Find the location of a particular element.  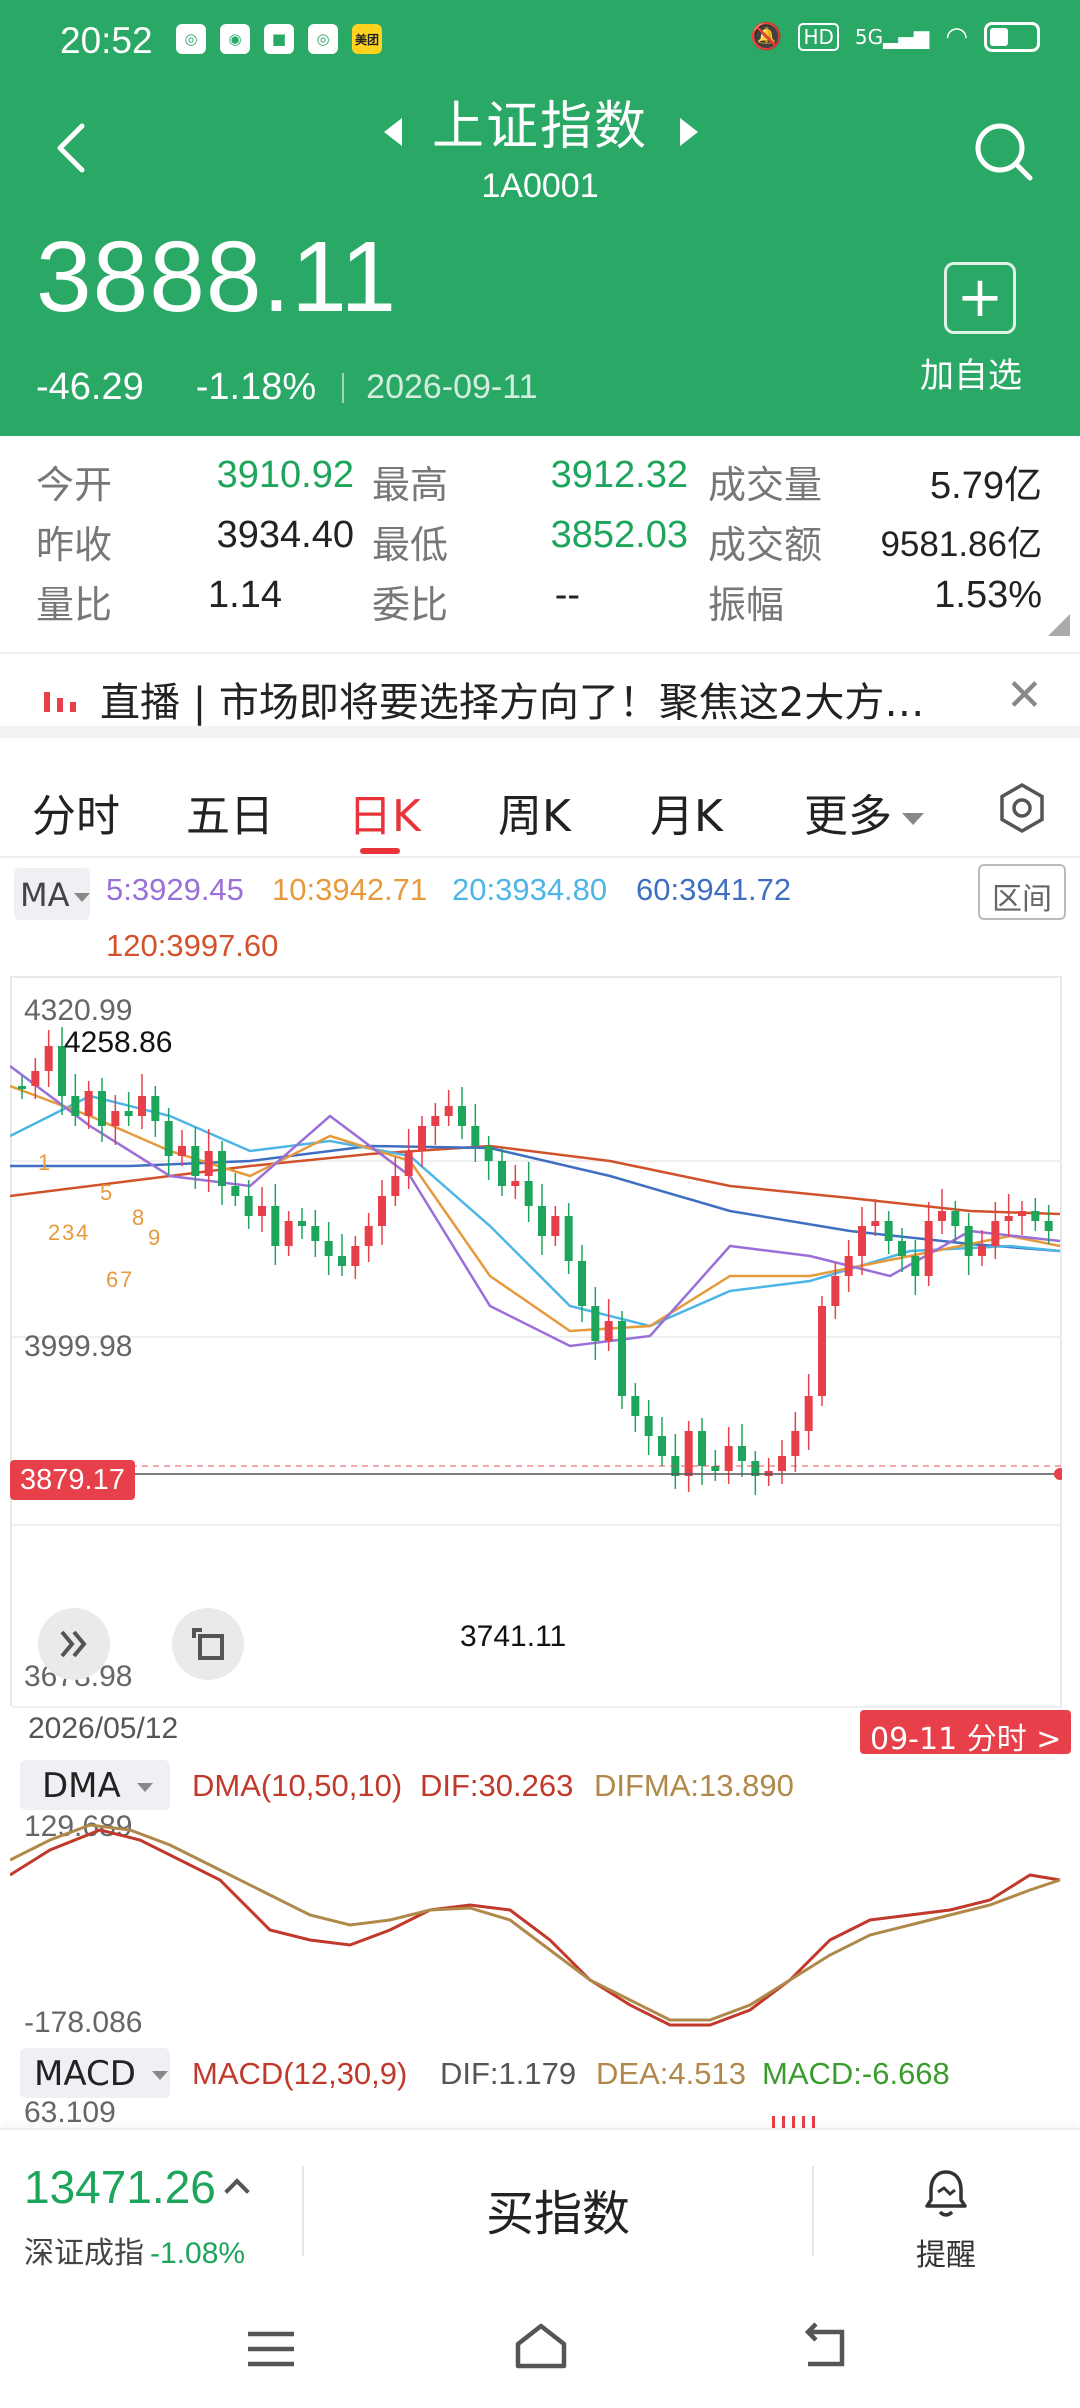

amplitude-label: 振幅 is located at coordinates (746, 605).